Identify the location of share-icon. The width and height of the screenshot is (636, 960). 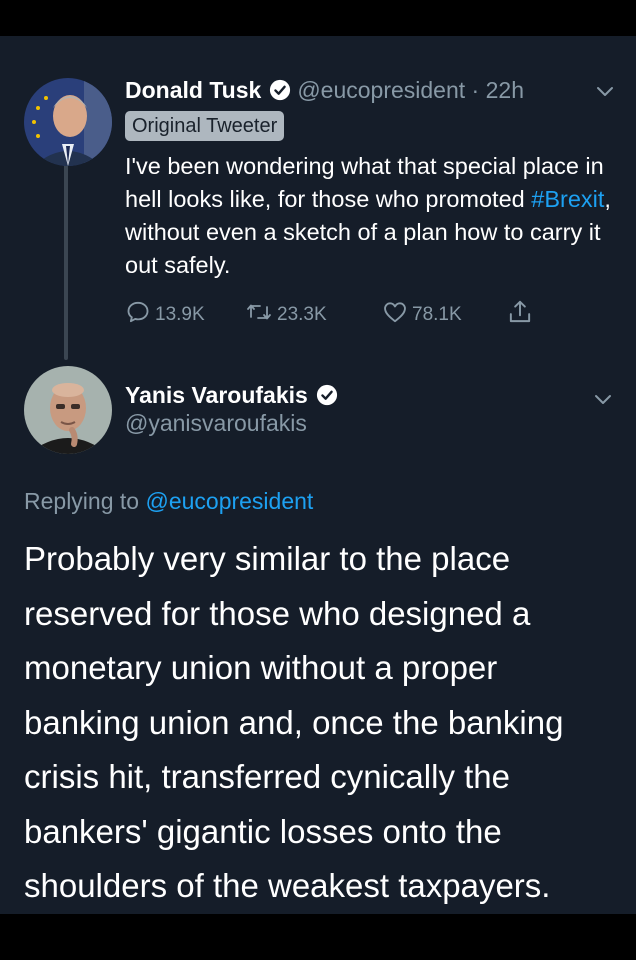
(522, 315).